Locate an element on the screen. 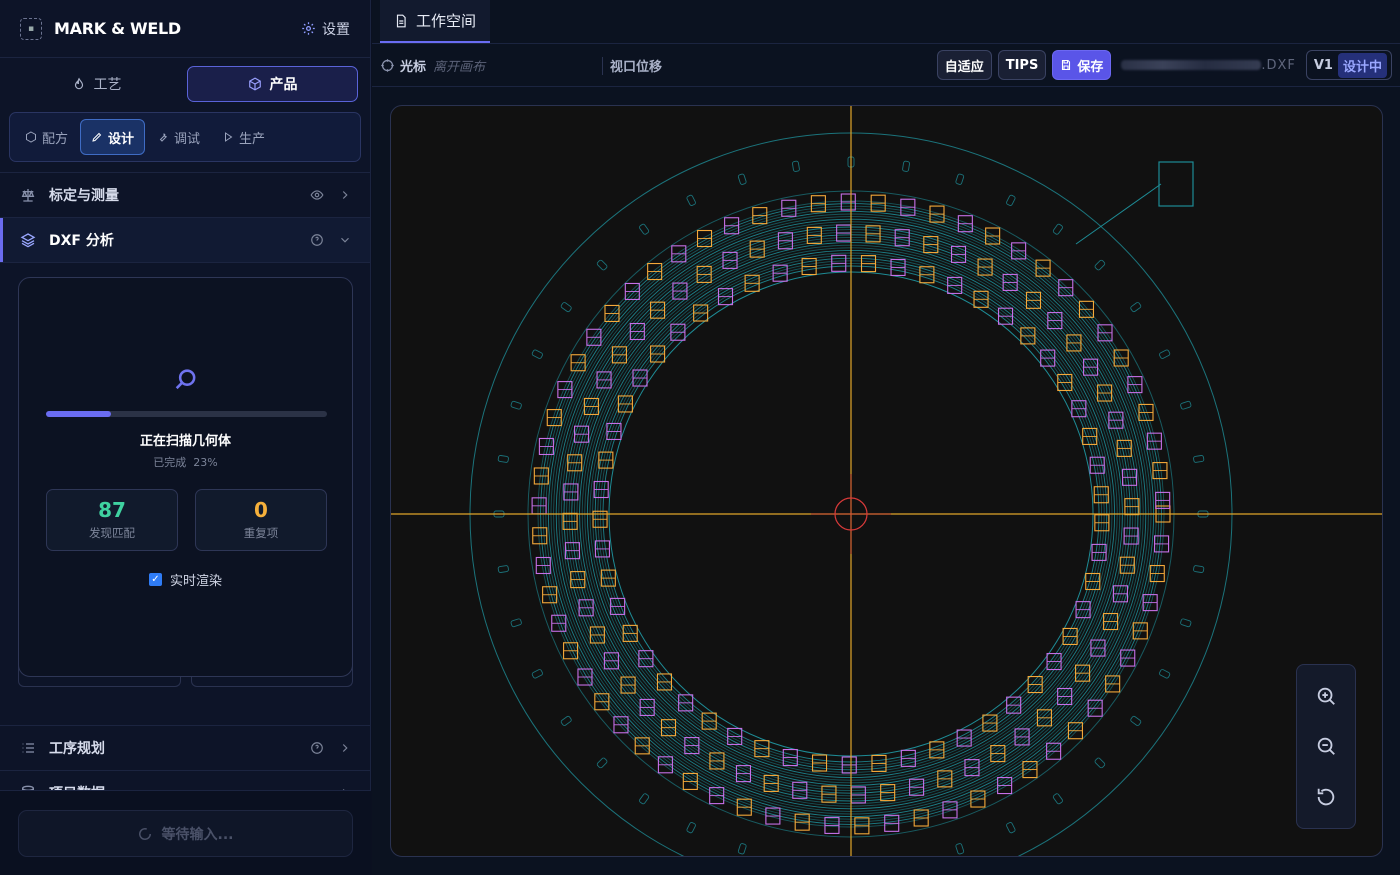 The height and width of the screenshot is (875, 1400). toolbar-actions: 自适应 TIPS 保存 .DXF V1 设计中 is located at coordinates (1164, 65).